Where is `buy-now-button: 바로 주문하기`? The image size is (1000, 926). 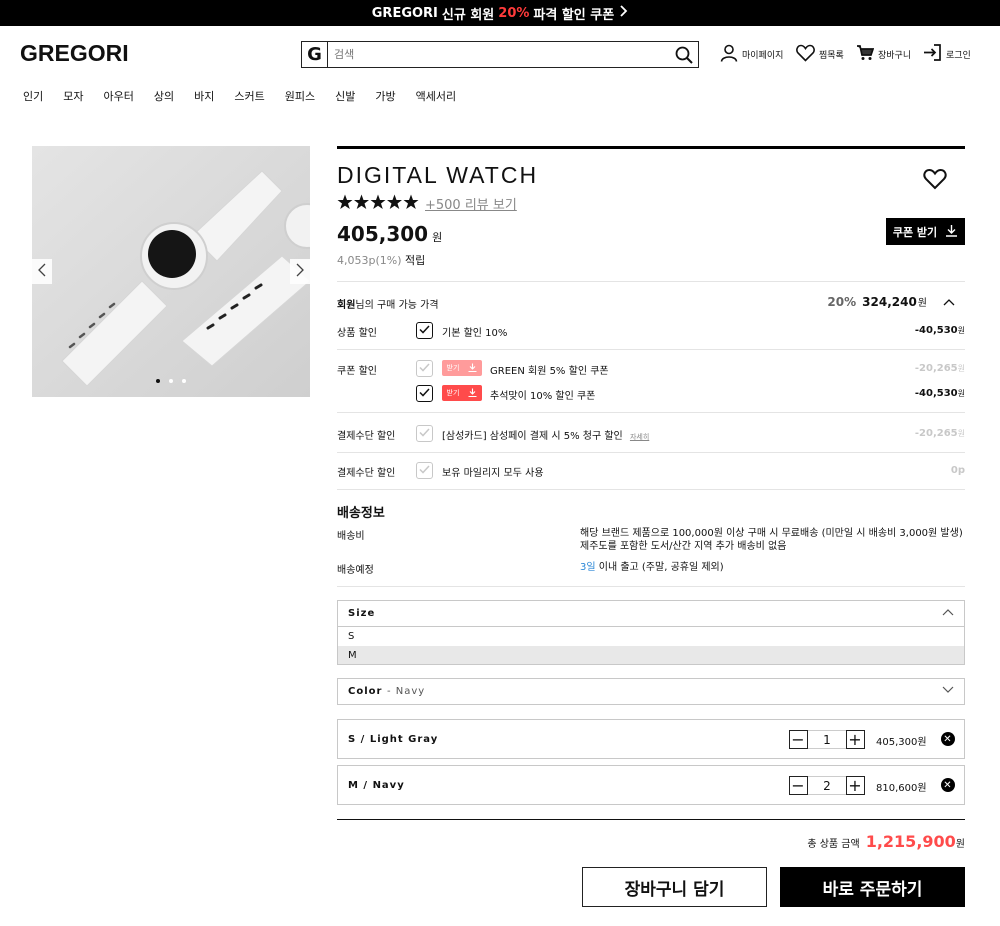
buy-now-button: 바로 주문하기 is located at coordinates (872, 887).